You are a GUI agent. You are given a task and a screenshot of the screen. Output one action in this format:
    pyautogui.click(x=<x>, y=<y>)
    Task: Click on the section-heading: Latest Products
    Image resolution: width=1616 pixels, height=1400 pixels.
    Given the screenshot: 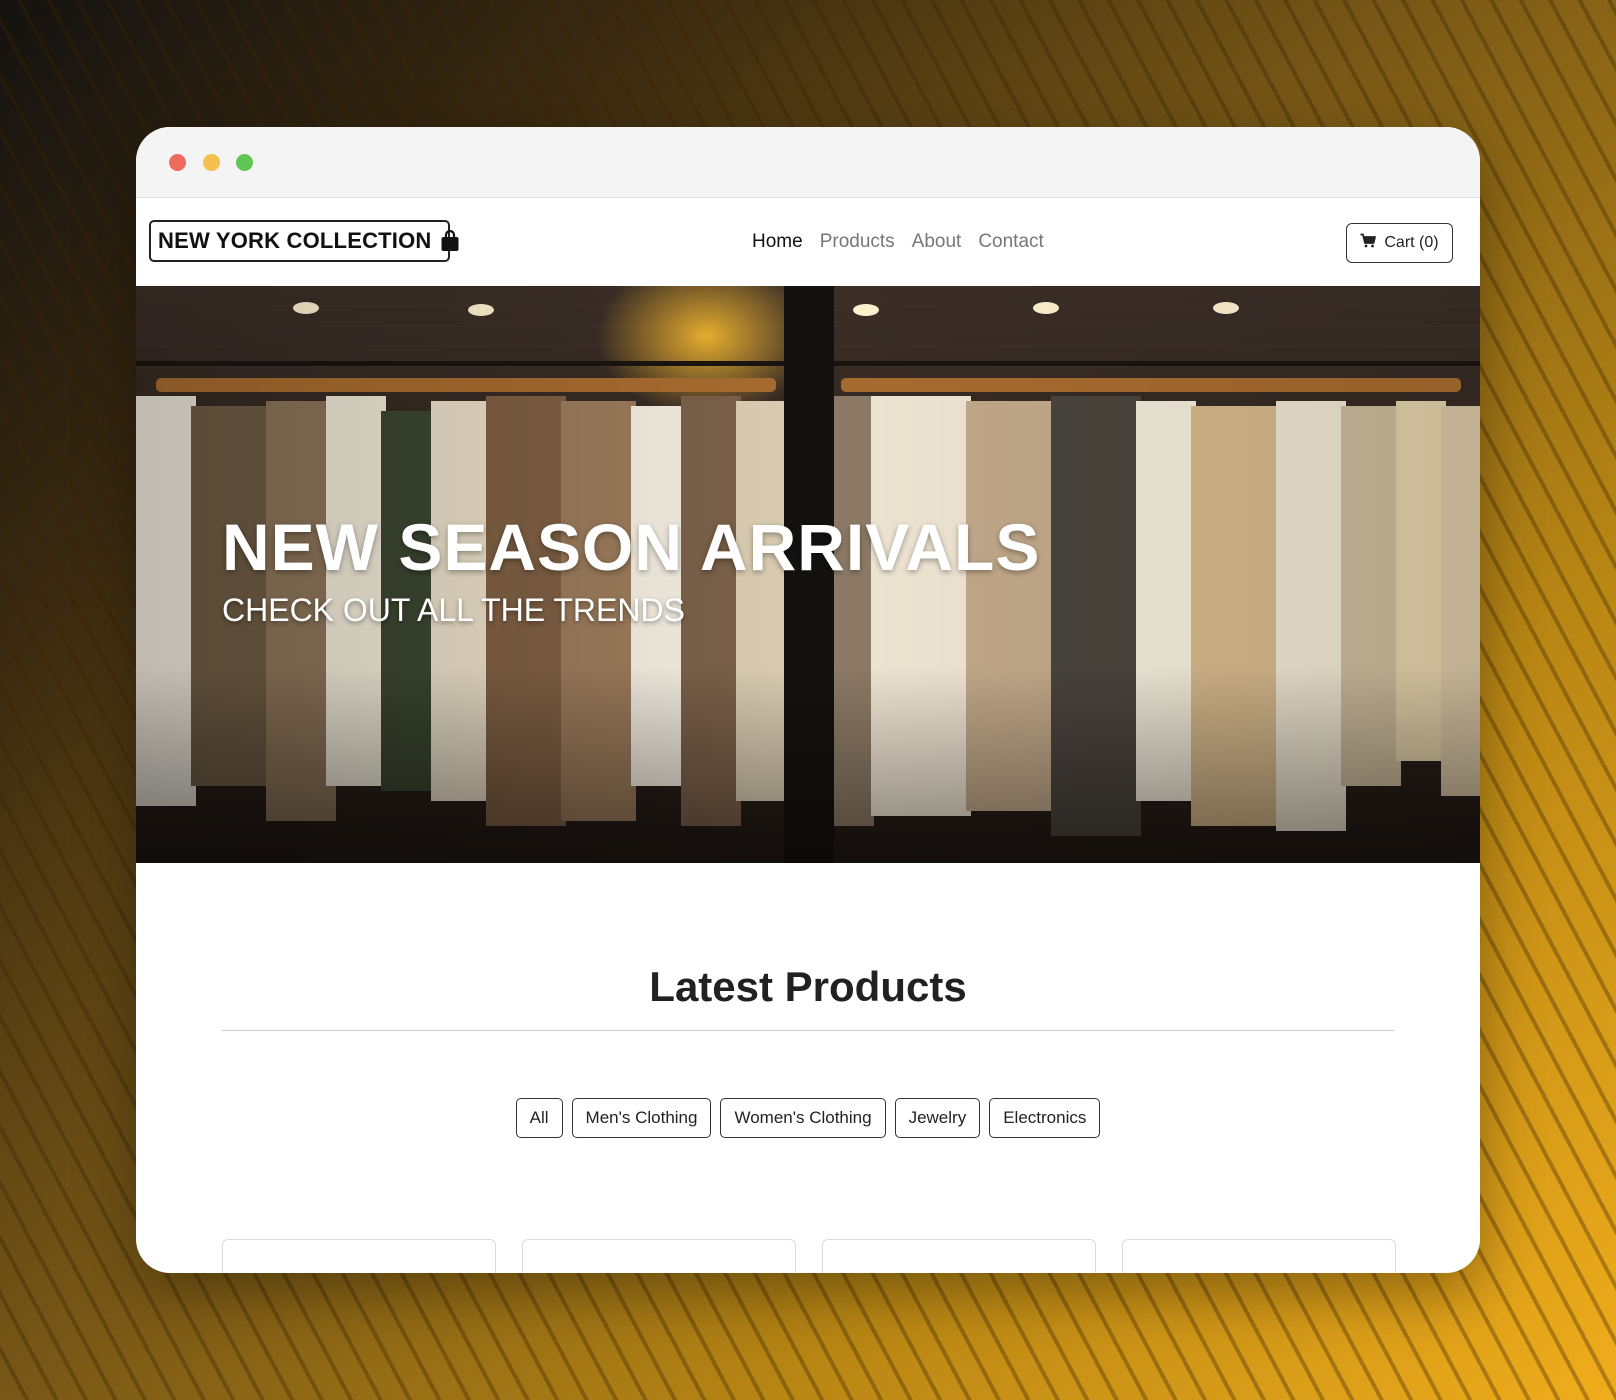 What is the action you would take?
    pyautogui.click(x=808, y=986)
    